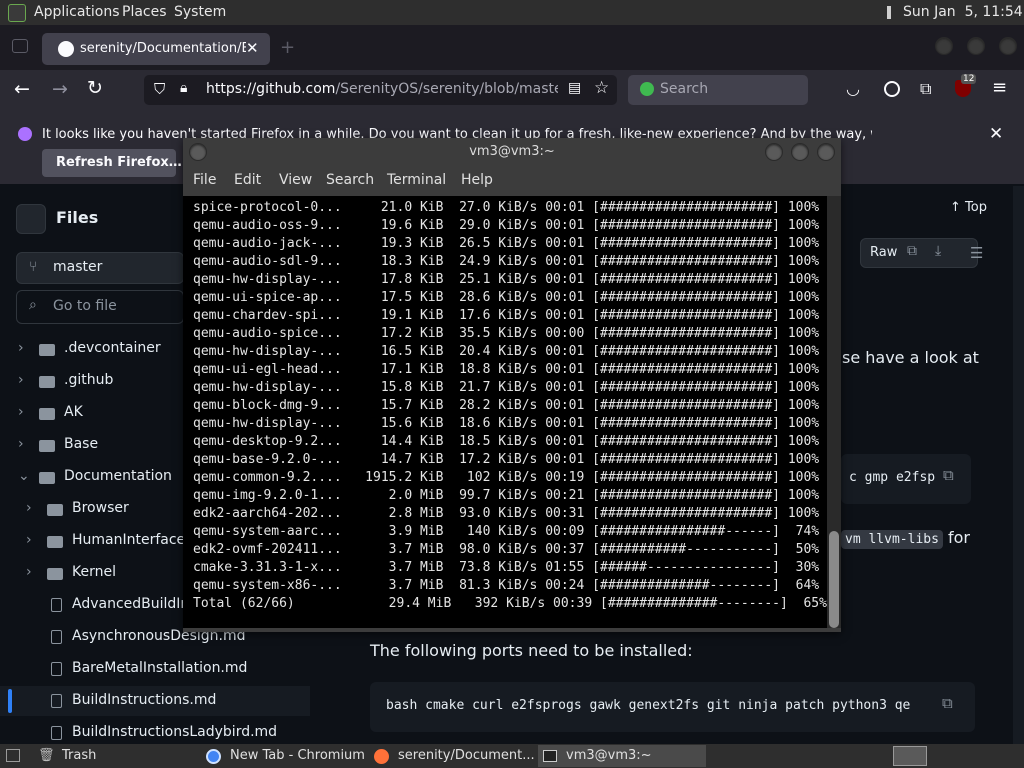  I want to click on show-desktop-button, so click(13, 755).